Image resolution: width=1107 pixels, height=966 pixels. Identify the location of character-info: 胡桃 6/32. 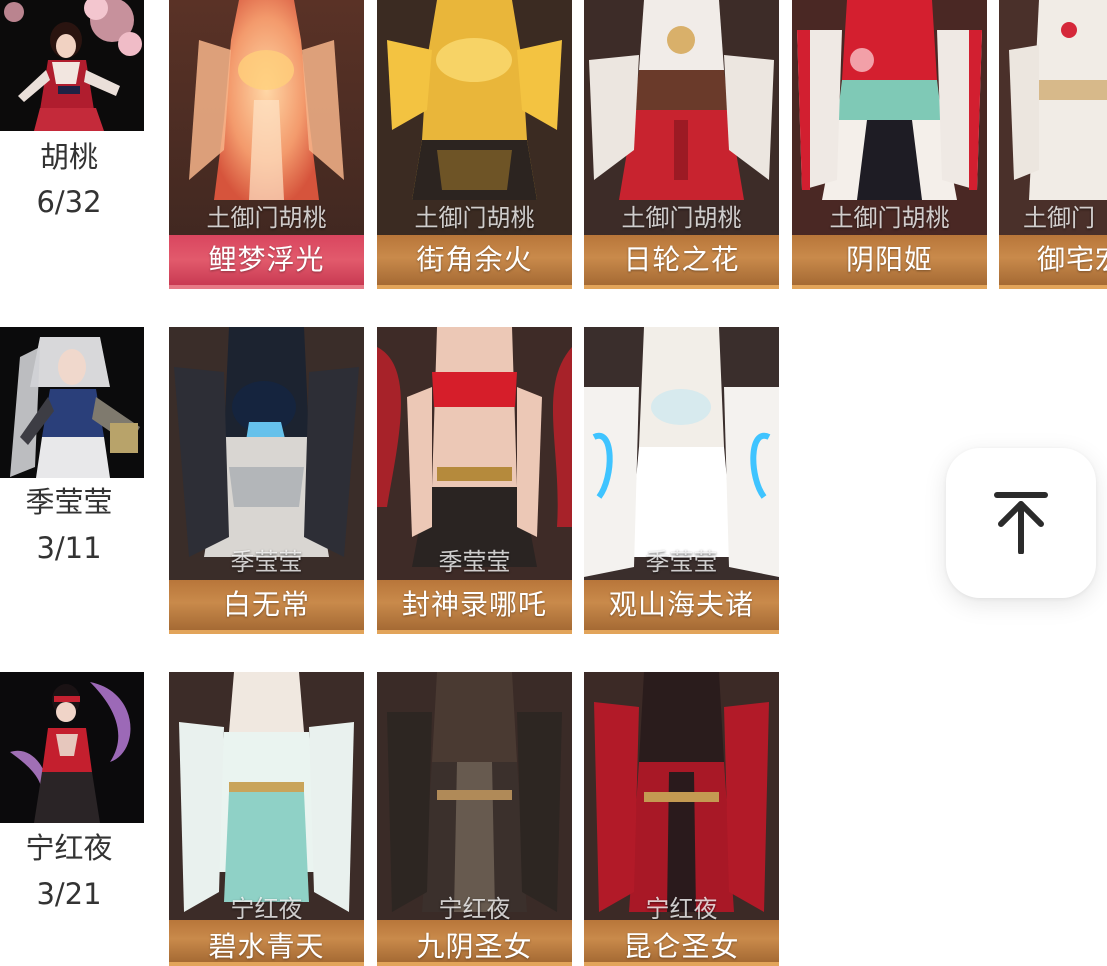
(72, 150).